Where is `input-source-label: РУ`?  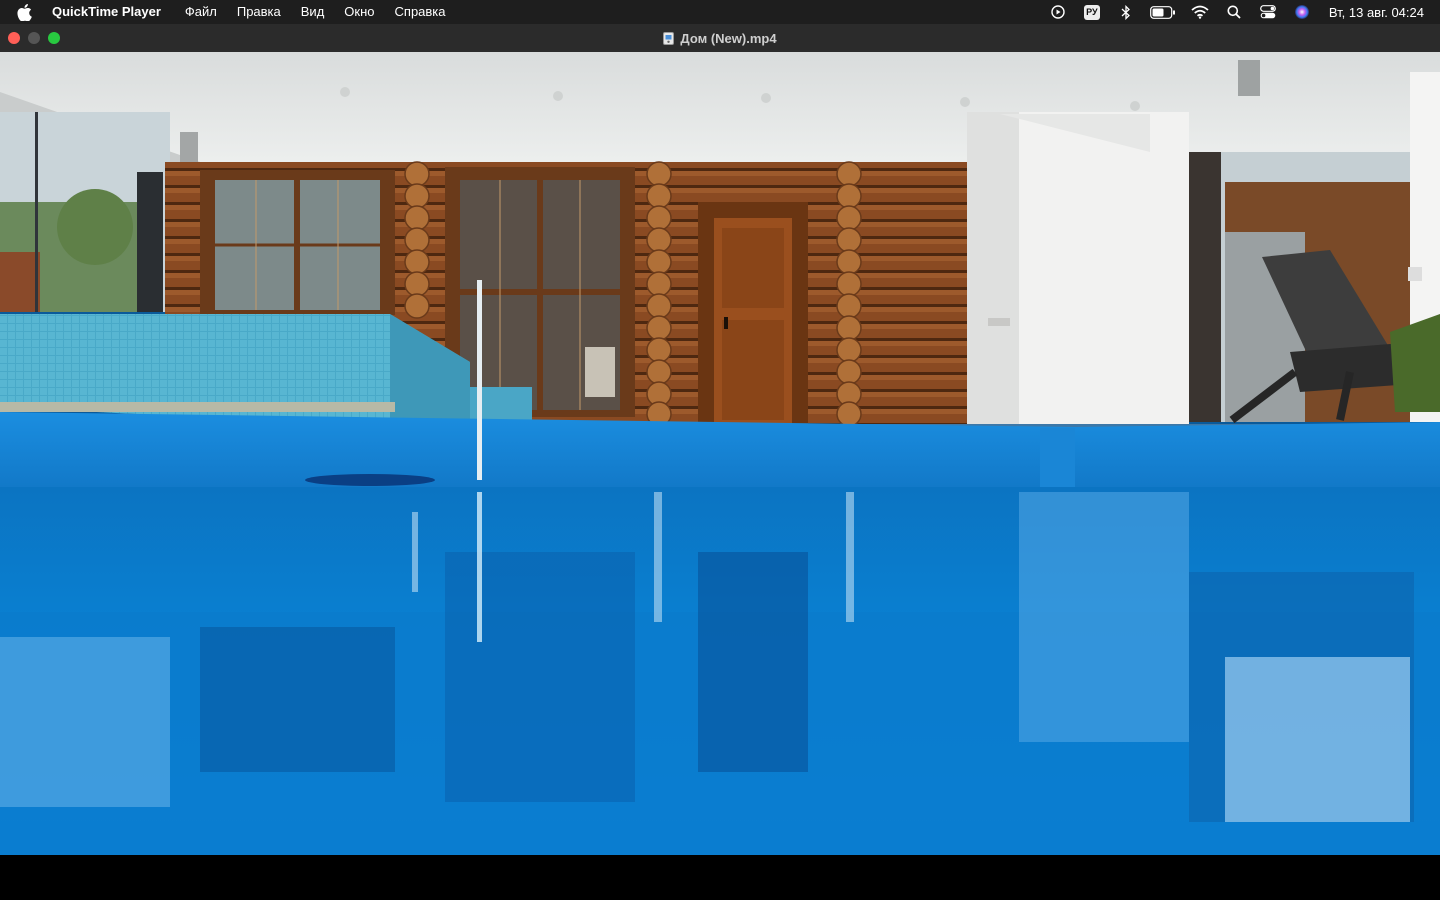
input-source-label: РУ is located at coordinates (1091, 12).